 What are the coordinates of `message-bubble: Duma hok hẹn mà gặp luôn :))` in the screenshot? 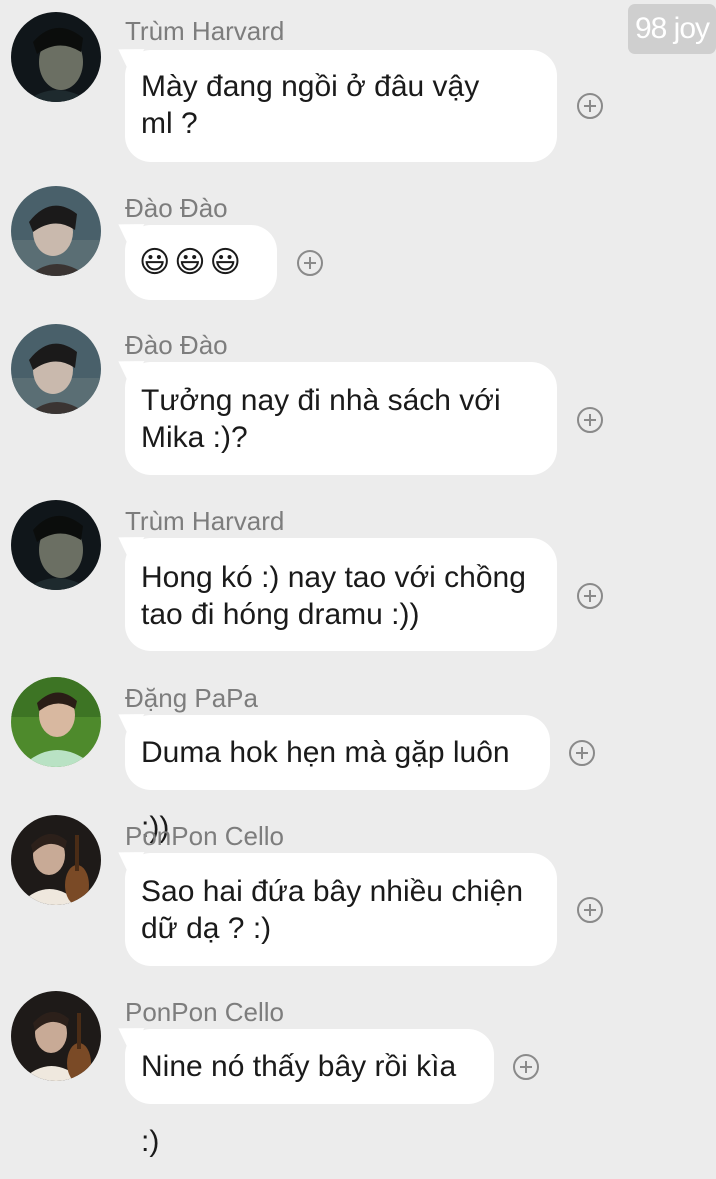 It's located at (337, 779).